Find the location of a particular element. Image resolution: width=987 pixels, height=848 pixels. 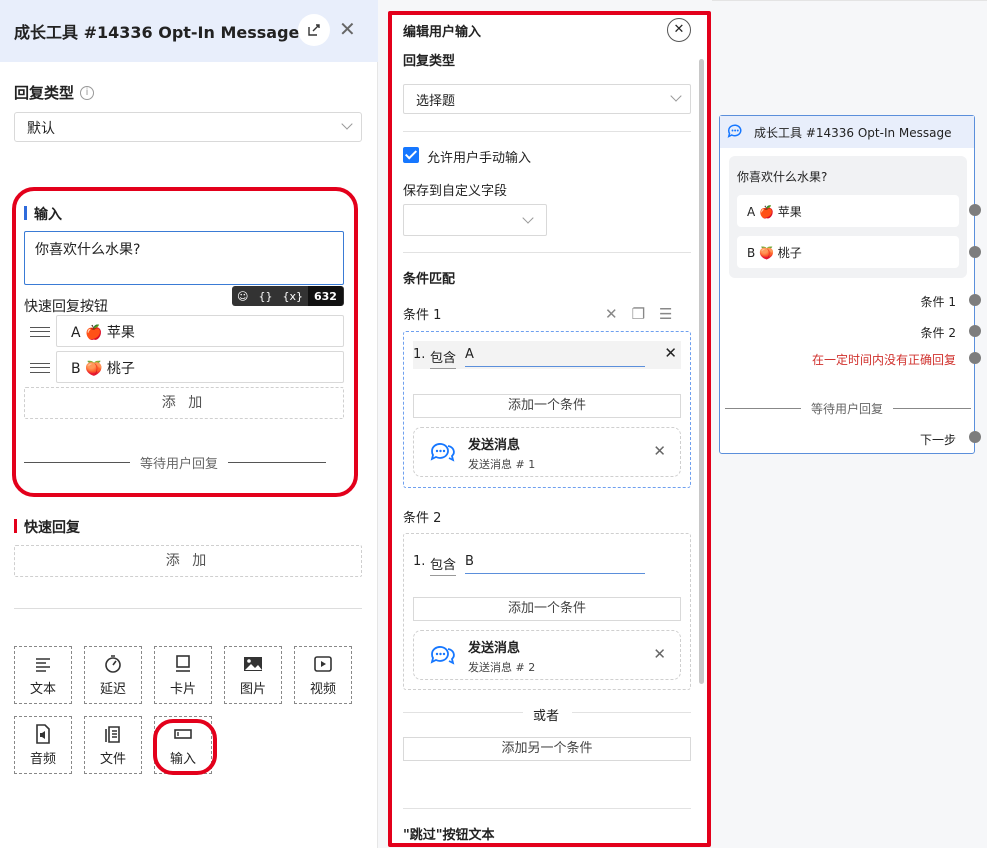

tool-text-button: 文本 is located at coordinates (43, 675).